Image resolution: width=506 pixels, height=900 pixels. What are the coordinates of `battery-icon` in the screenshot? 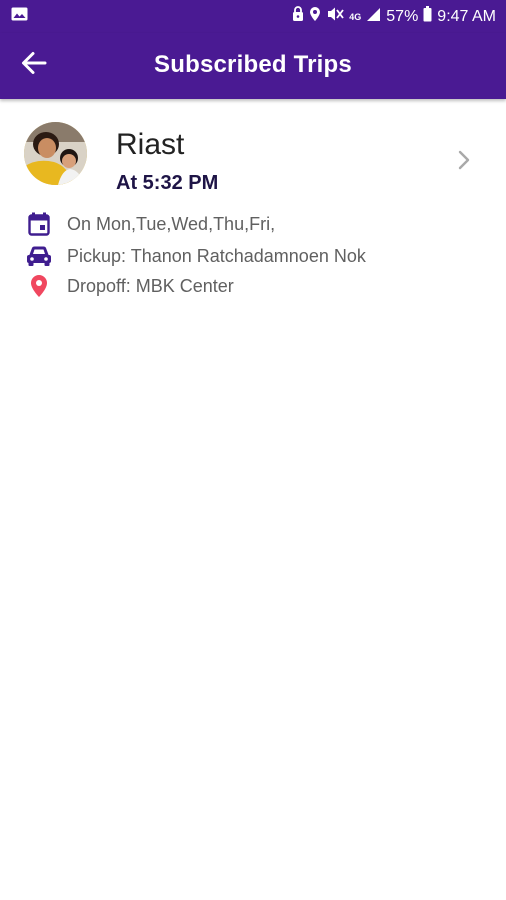 It's located at (427, 16).